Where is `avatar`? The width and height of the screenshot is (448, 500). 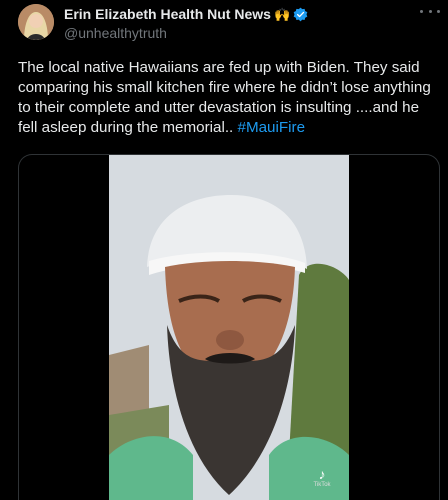
avatar is located at coordinates (36, 22).